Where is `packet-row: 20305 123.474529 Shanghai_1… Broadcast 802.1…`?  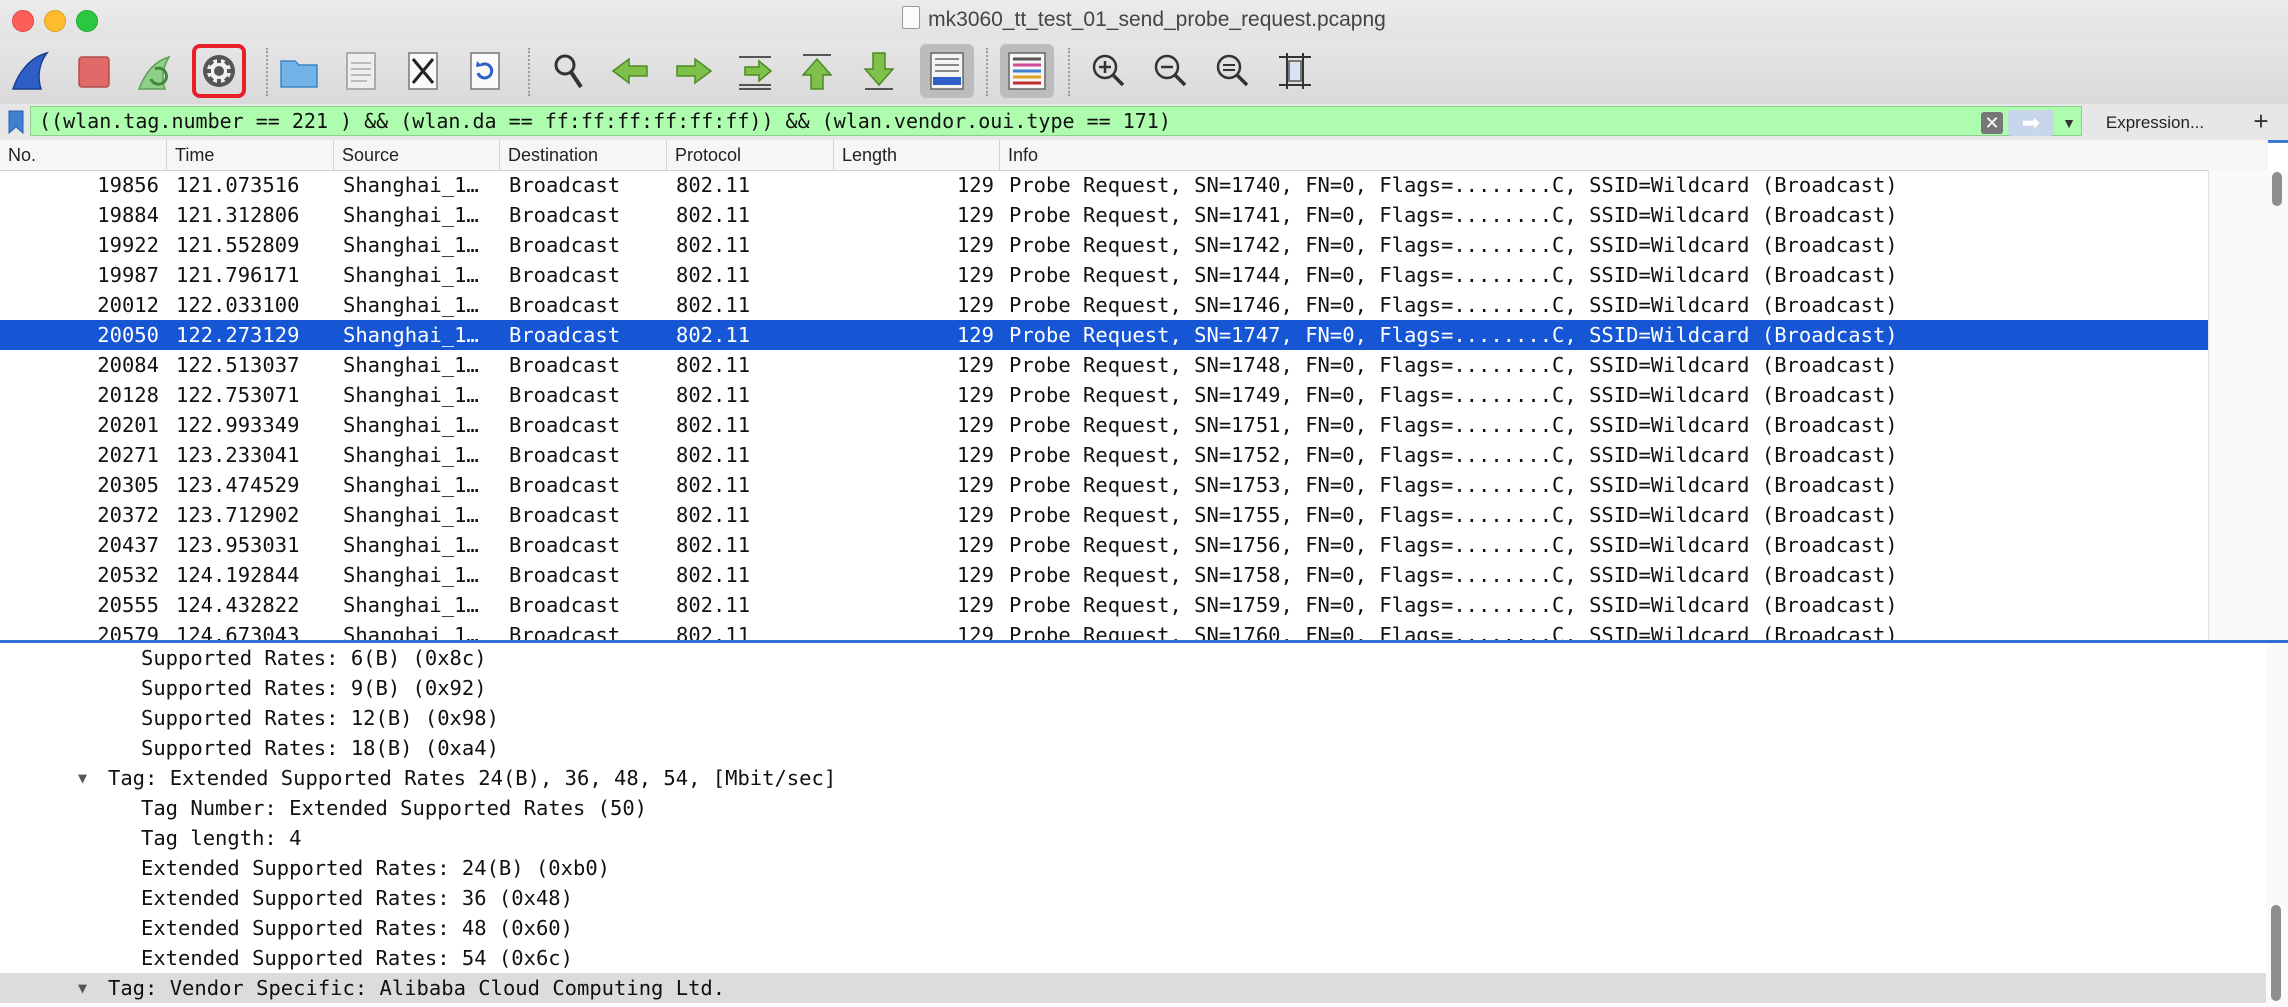
packet-row: 20305 123.474529 Shanghai_1… Broadcast 802.1… is located at coordinates (1104, 485).